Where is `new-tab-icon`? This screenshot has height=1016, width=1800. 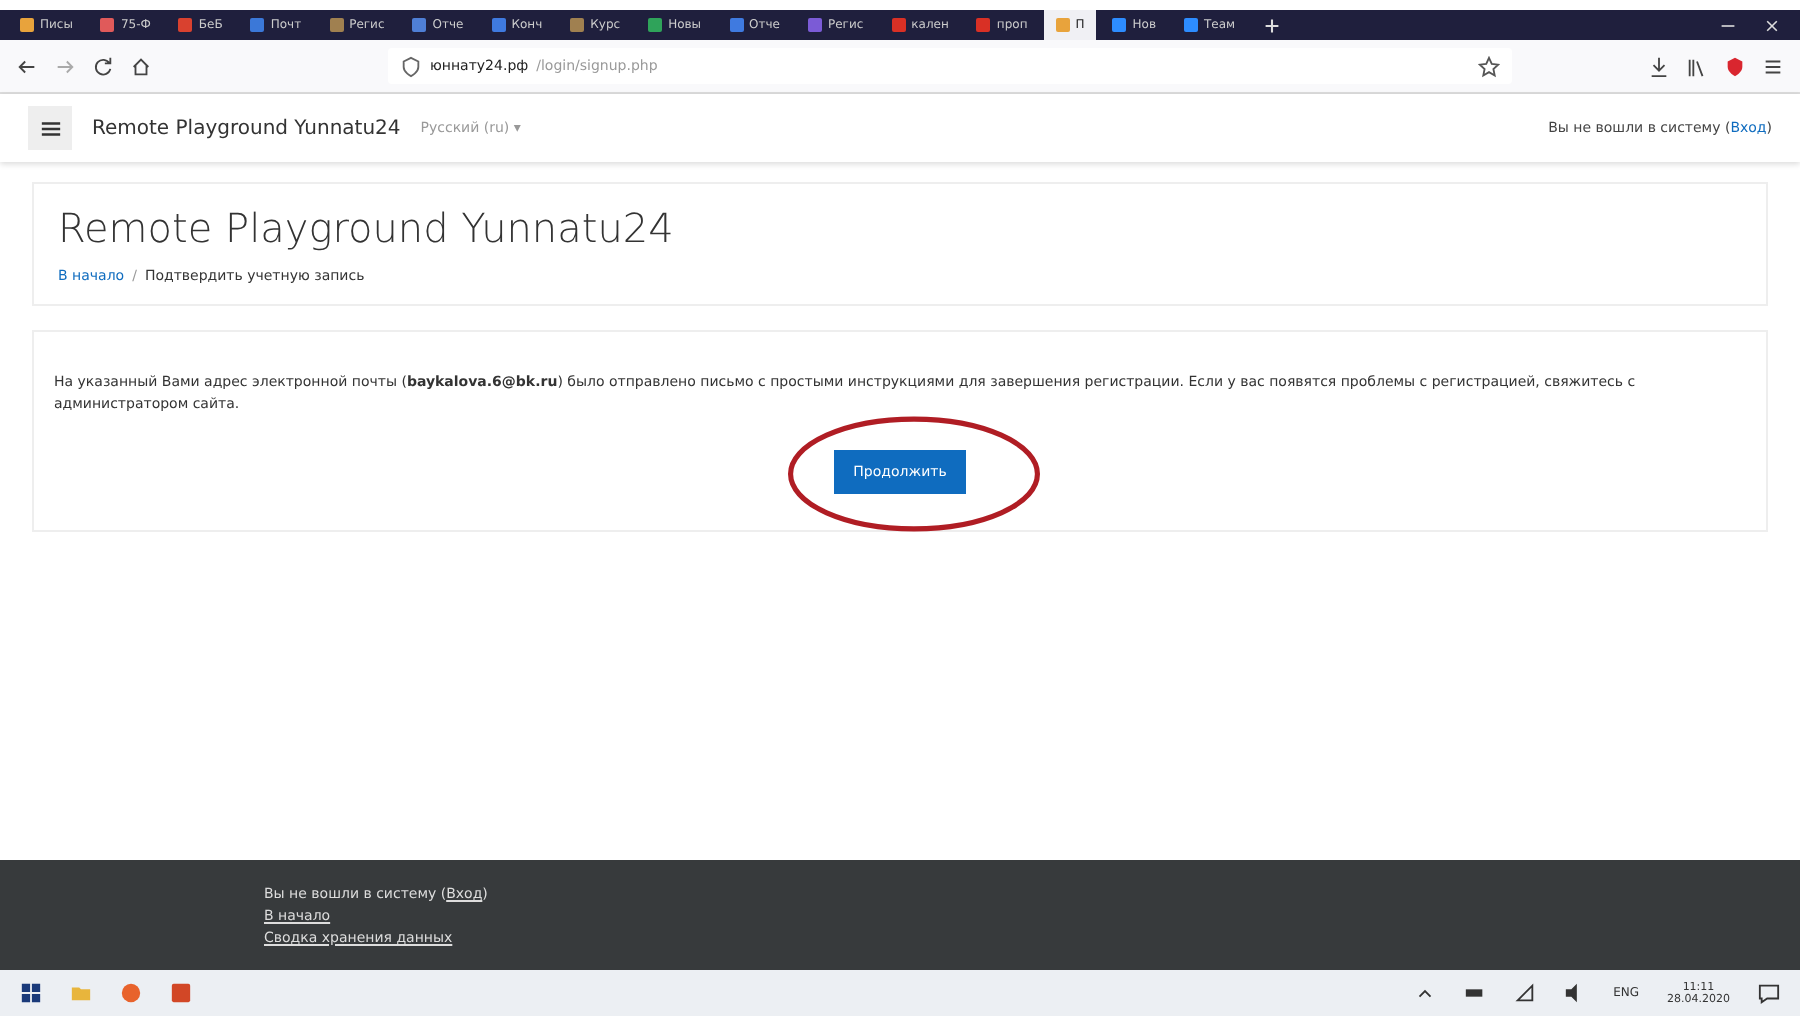
new-tab-icon is located at coordinates (1271, 25).